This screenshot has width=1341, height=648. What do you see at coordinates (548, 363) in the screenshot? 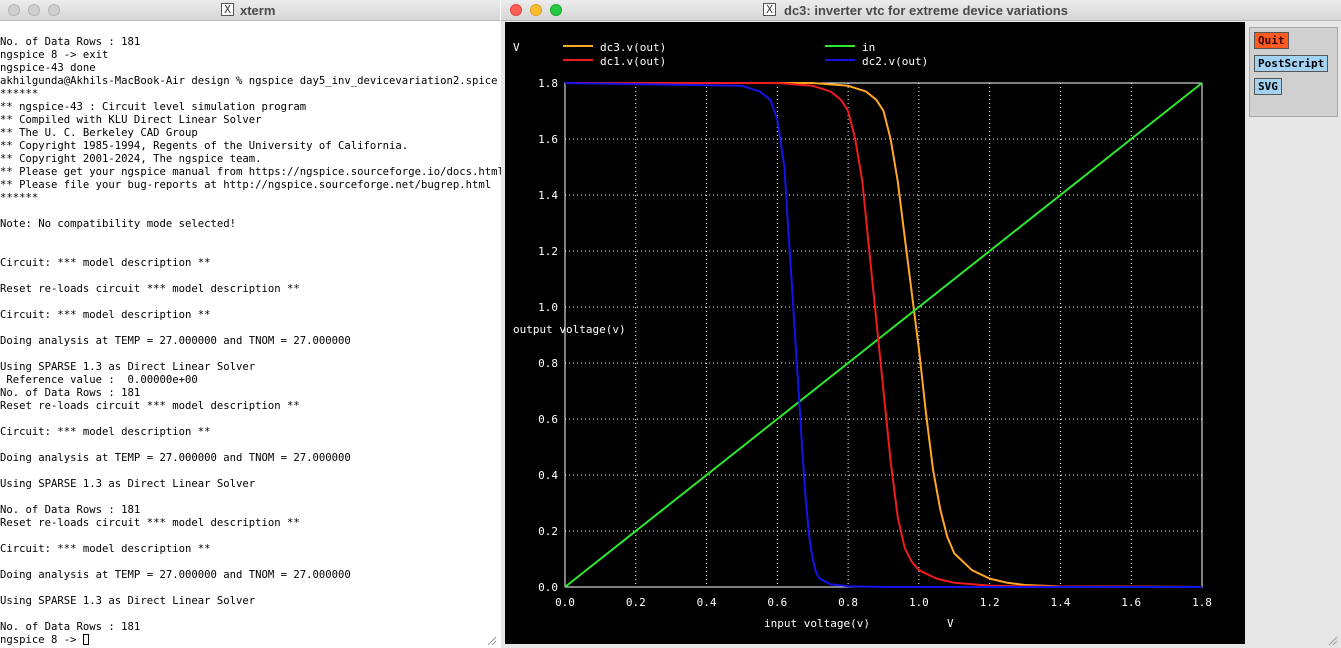
I see `y-tick-label: 0.8` at bounding box center [548, 363].